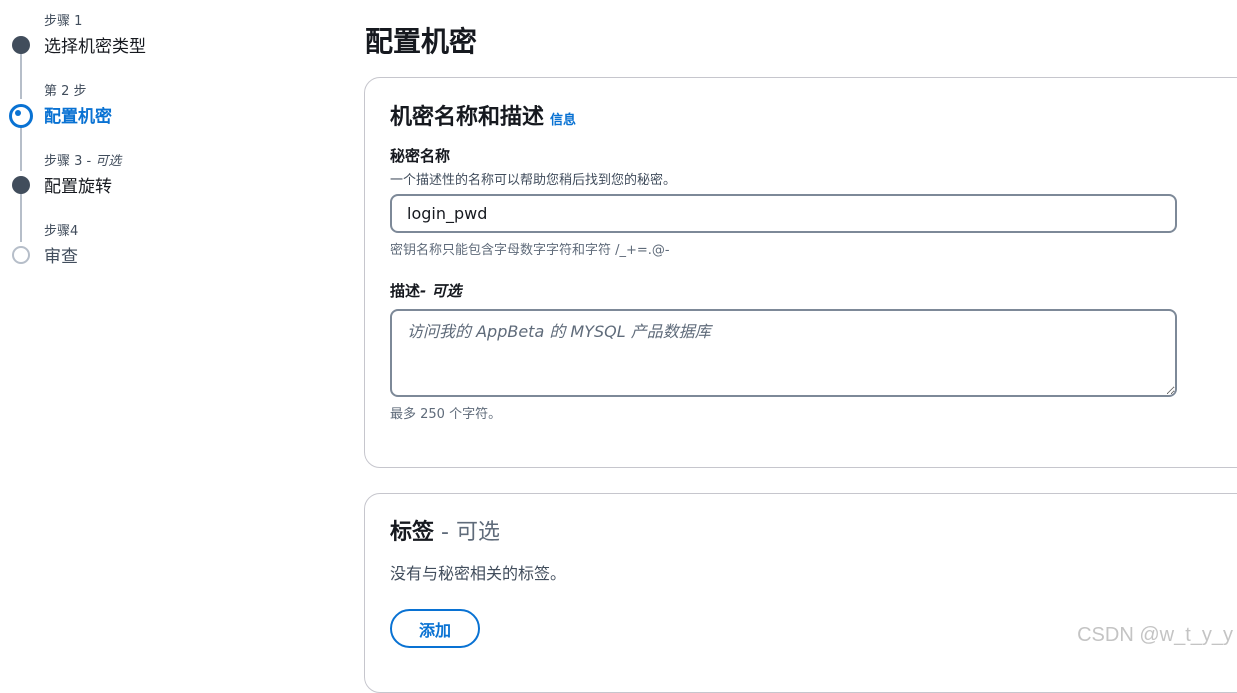 The height and width of the screenshot is (693, 1237). I want to click on step-1-title: 选择机密类型, so click(95, 44).